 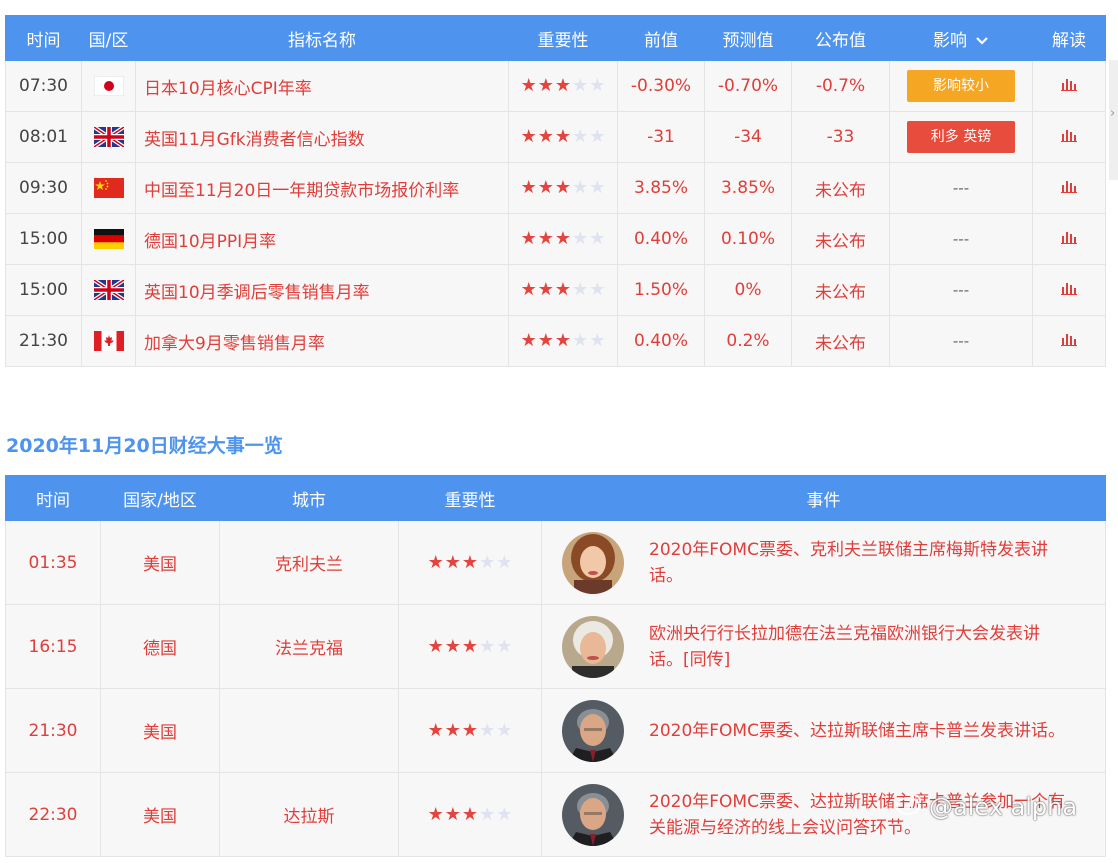 What do you see at coordinates (43, 290) in the screenshot?
I see `row-time: 15:00` at bounding box center [43, 290].